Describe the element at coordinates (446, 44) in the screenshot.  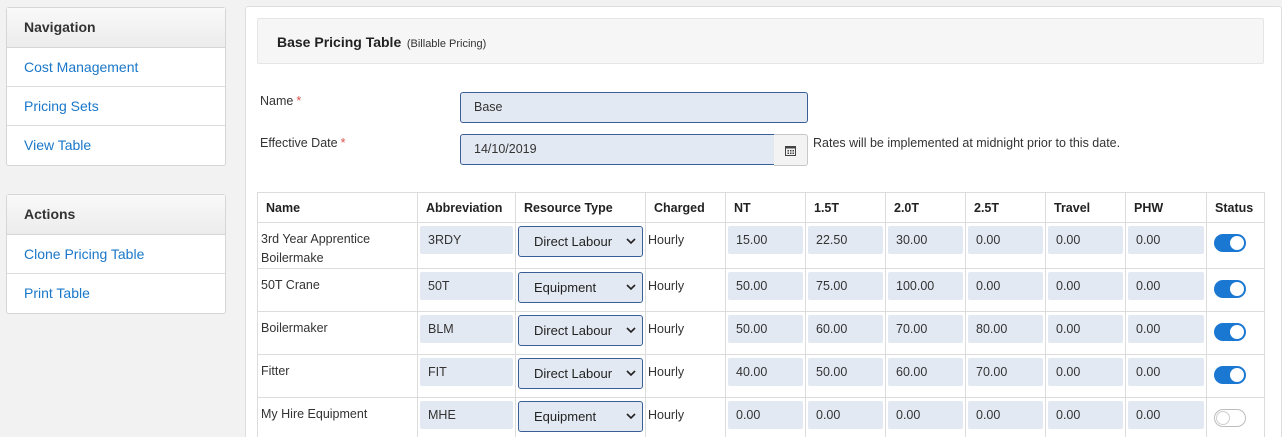
I see `page-subtitle: (Billable Pricing)` at that location.